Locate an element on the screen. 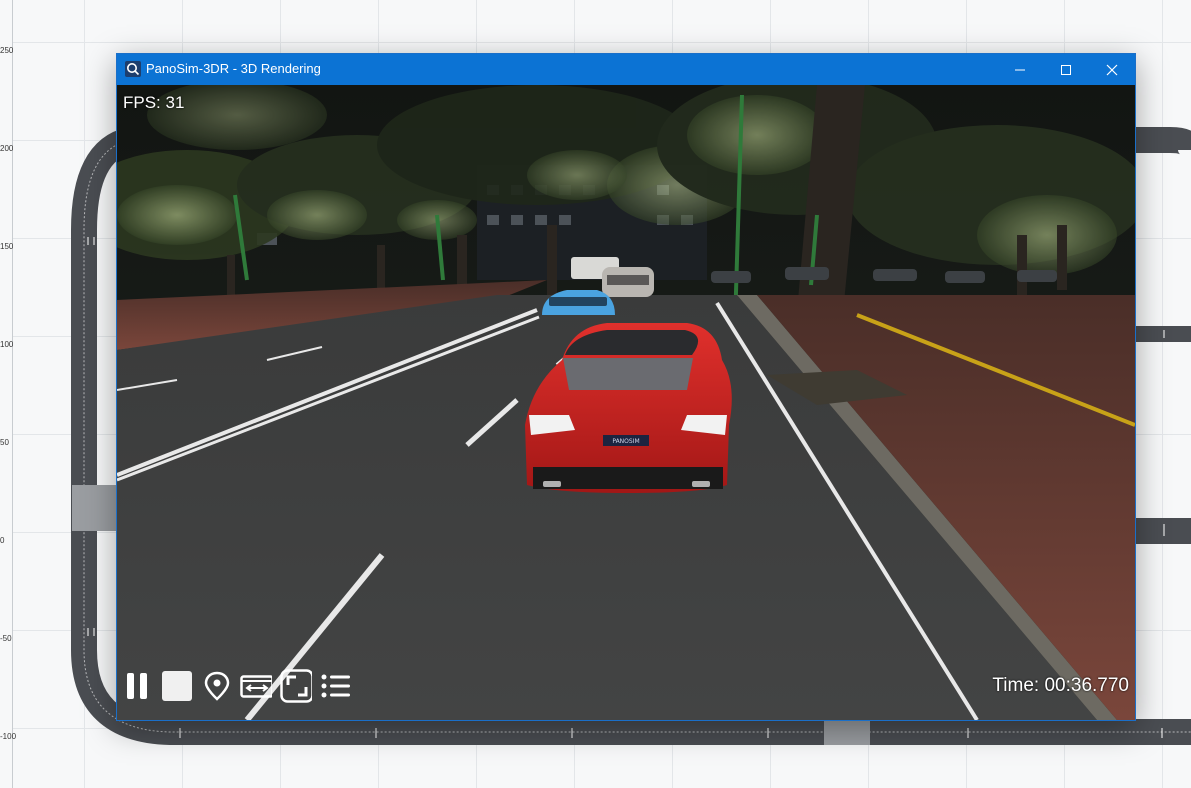 This screenshot has width=1191, height=788. location-button is located at coordinates (217, 686).